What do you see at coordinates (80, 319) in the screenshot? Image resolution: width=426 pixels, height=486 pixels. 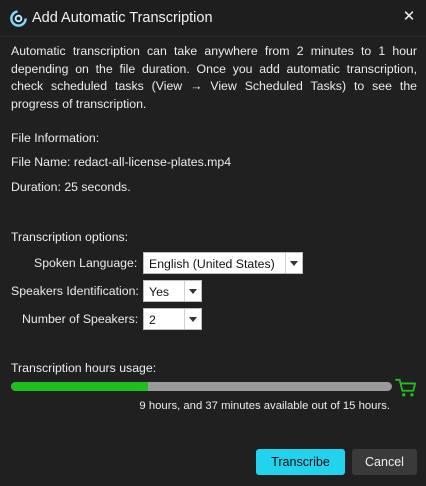 I see `number-of-speakers-label: Number of Speakers:` at bounding box center [80, 319].